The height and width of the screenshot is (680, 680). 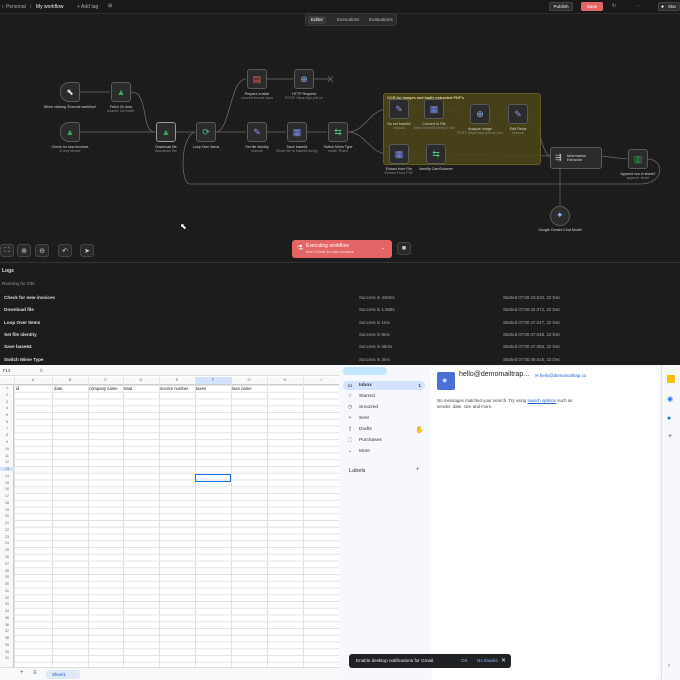 What do you see at coordinates (3, 7) in the screenshot?
I see `back-chevron-icon: ‹` at bounding box center [3, 7].